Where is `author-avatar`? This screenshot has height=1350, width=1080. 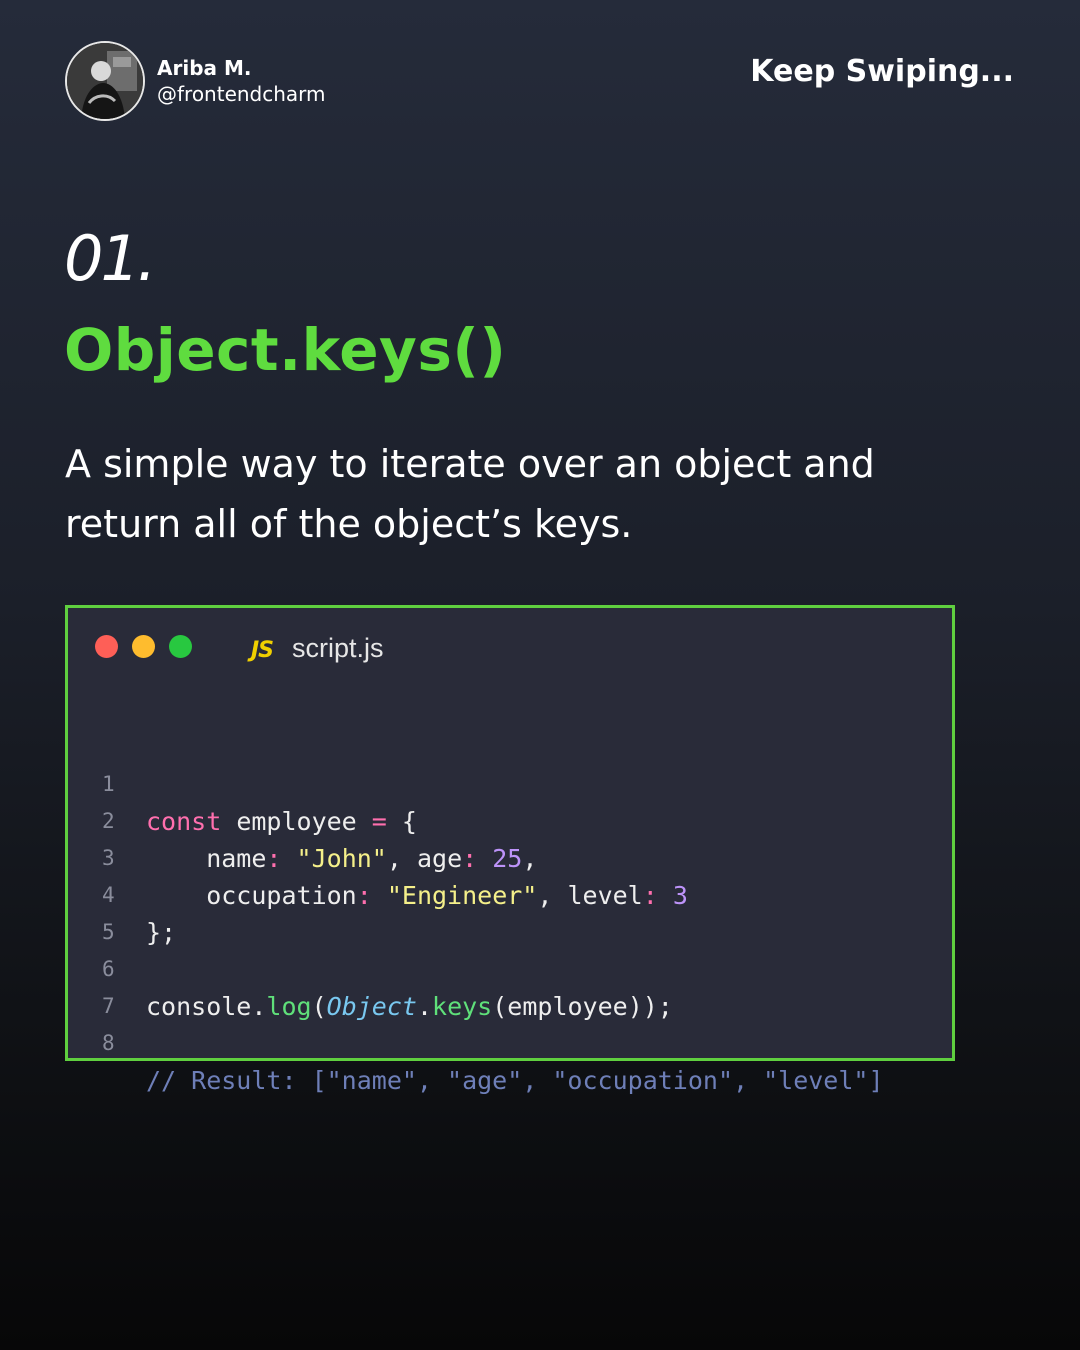
author-avatar is located at coordinates (105, 81).